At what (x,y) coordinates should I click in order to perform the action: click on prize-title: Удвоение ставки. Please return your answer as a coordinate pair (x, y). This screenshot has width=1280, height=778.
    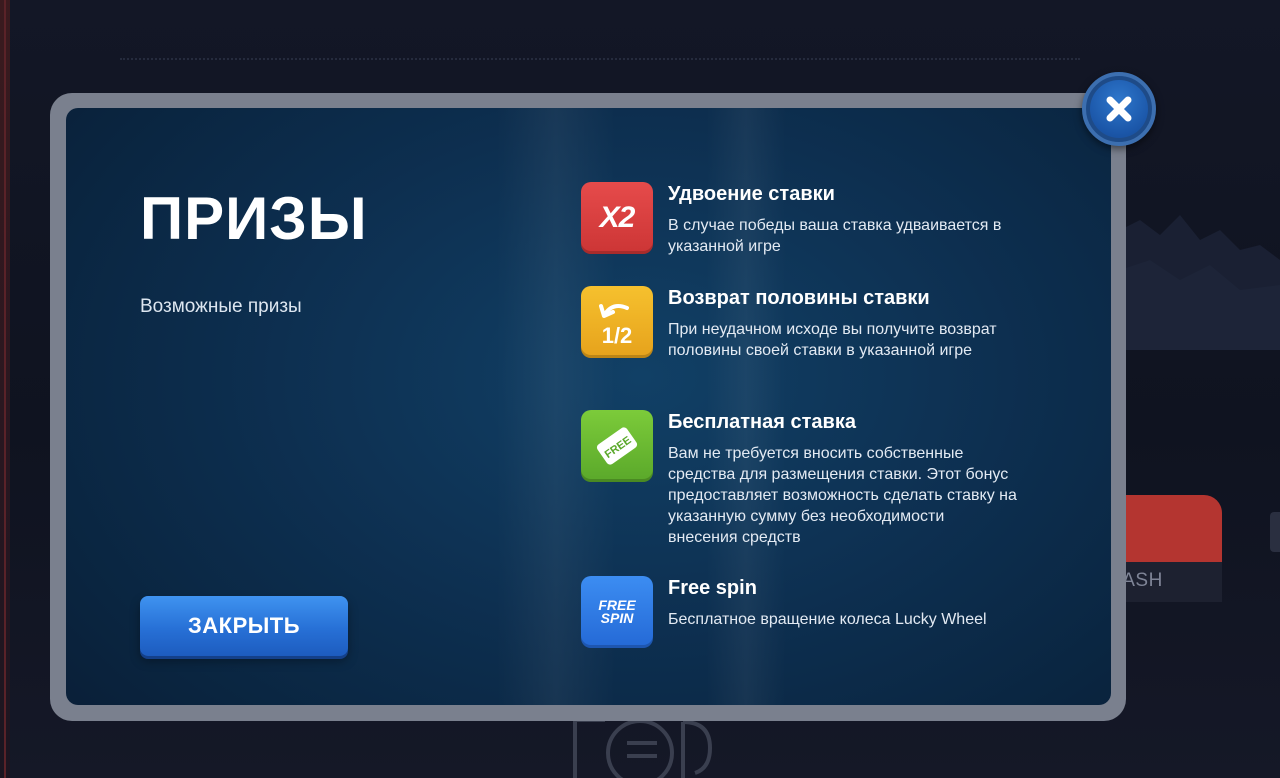
    Looking at the image, I should click on (751, 194).